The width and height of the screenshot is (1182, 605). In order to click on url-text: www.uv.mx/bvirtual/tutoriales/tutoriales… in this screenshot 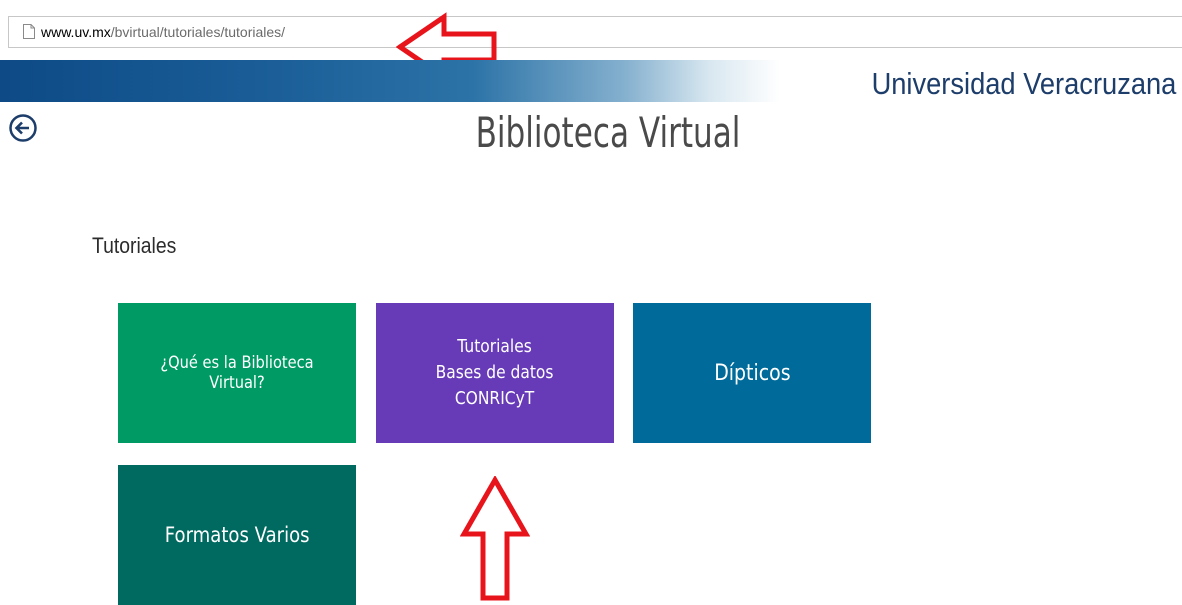, I will do `click(163, 32)`.